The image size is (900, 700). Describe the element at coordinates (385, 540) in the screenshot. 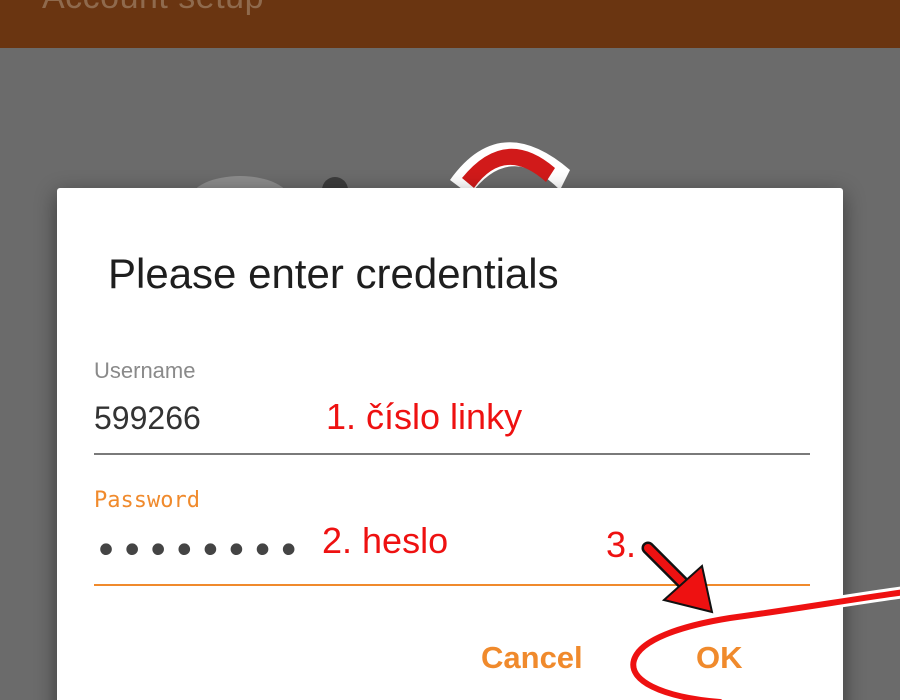

I see `annotation-step-2: 2. heslo` at that location.